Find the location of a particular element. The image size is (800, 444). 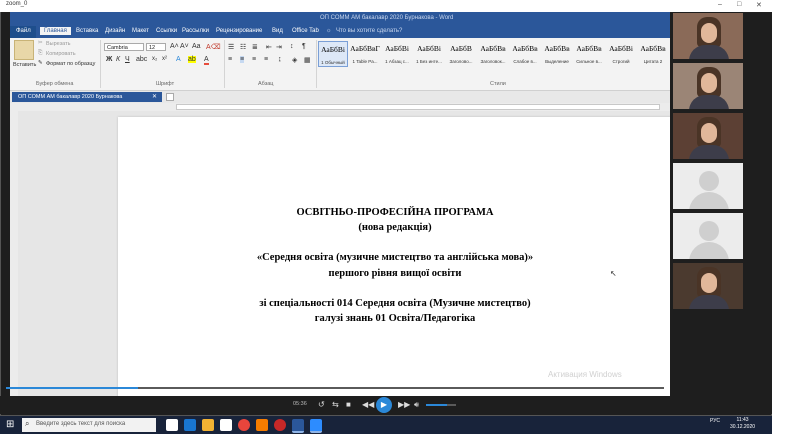

style-item: АаБбВі 1 Обычный is located at coordinates (333, 54).